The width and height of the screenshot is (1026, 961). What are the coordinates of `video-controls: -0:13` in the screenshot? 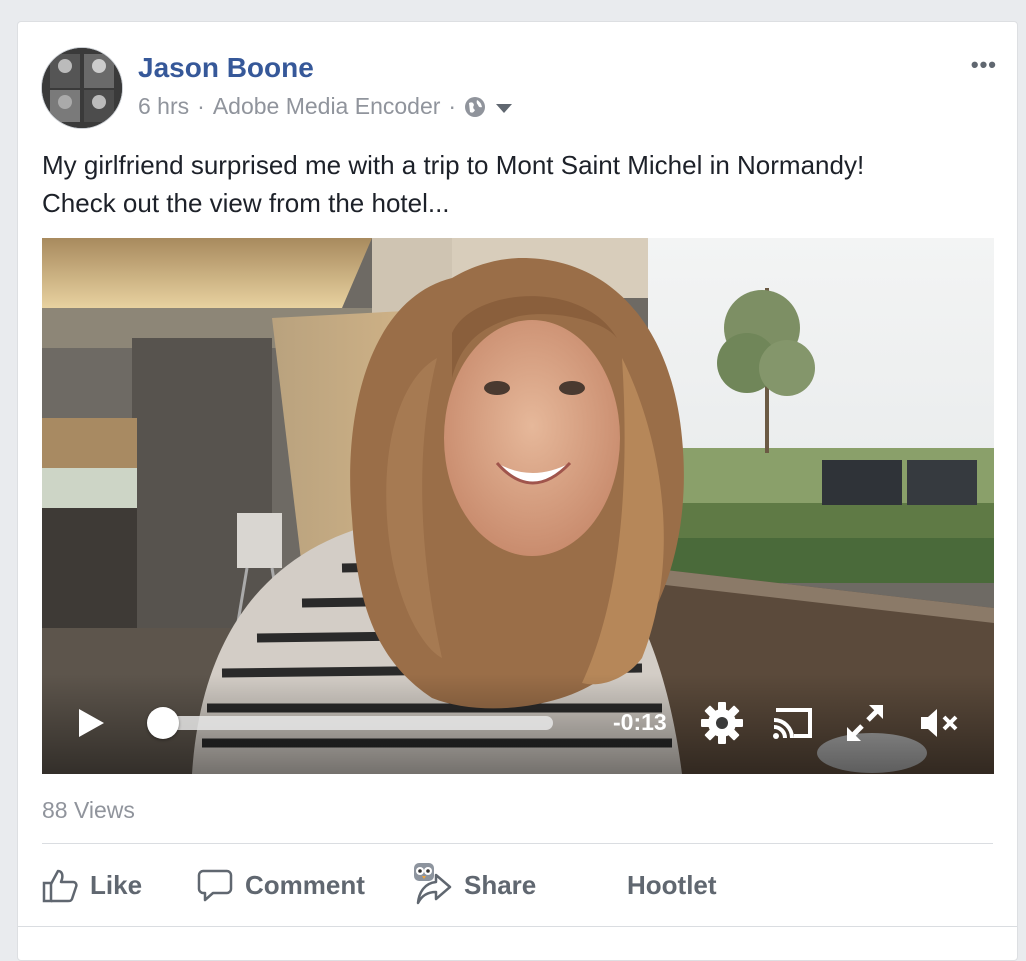 It's located at (518, 724).